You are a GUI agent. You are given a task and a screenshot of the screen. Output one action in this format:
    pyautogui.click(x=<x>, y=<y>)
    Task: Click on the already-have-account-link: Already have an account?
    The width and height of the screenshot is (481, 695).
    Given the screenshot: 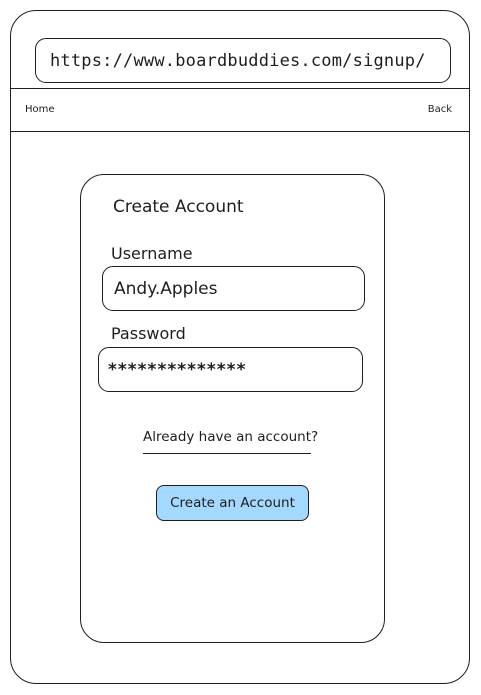 What is the action you would take?
    pyautogui.click(x=230, y=437)
    